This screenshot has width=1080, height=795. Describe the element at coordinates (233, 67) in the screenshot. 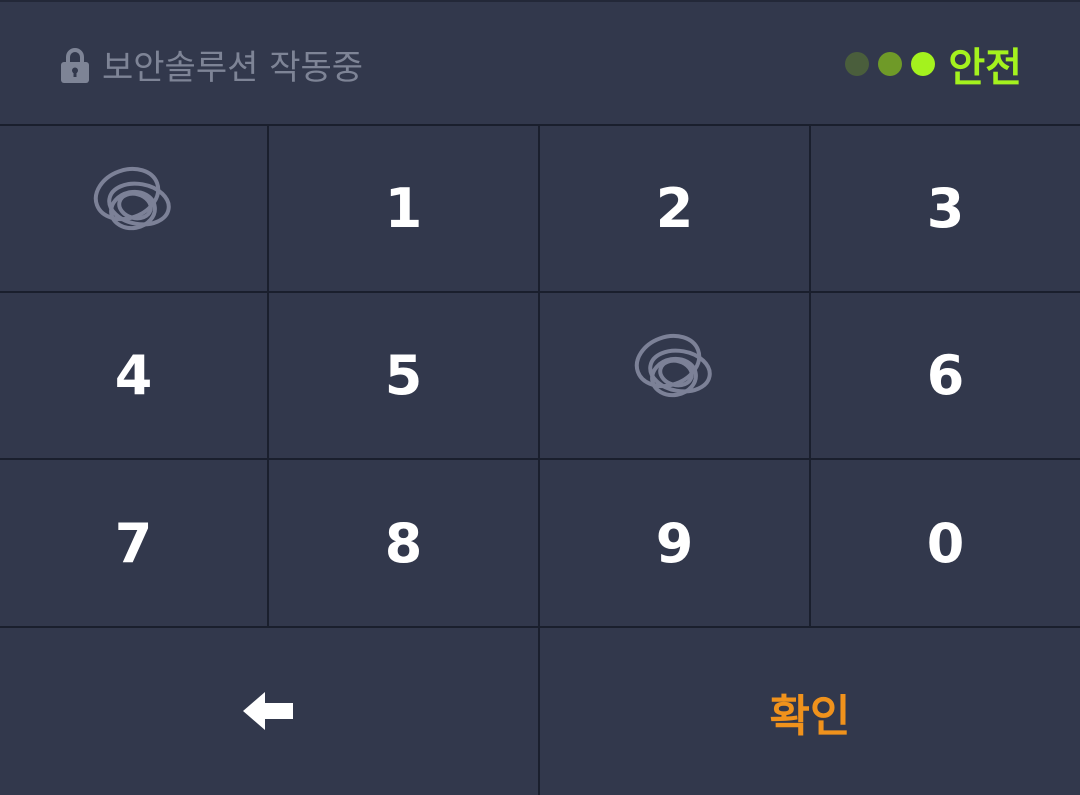

I see `security-status-label: 보안솔루션 작동중` at that location.